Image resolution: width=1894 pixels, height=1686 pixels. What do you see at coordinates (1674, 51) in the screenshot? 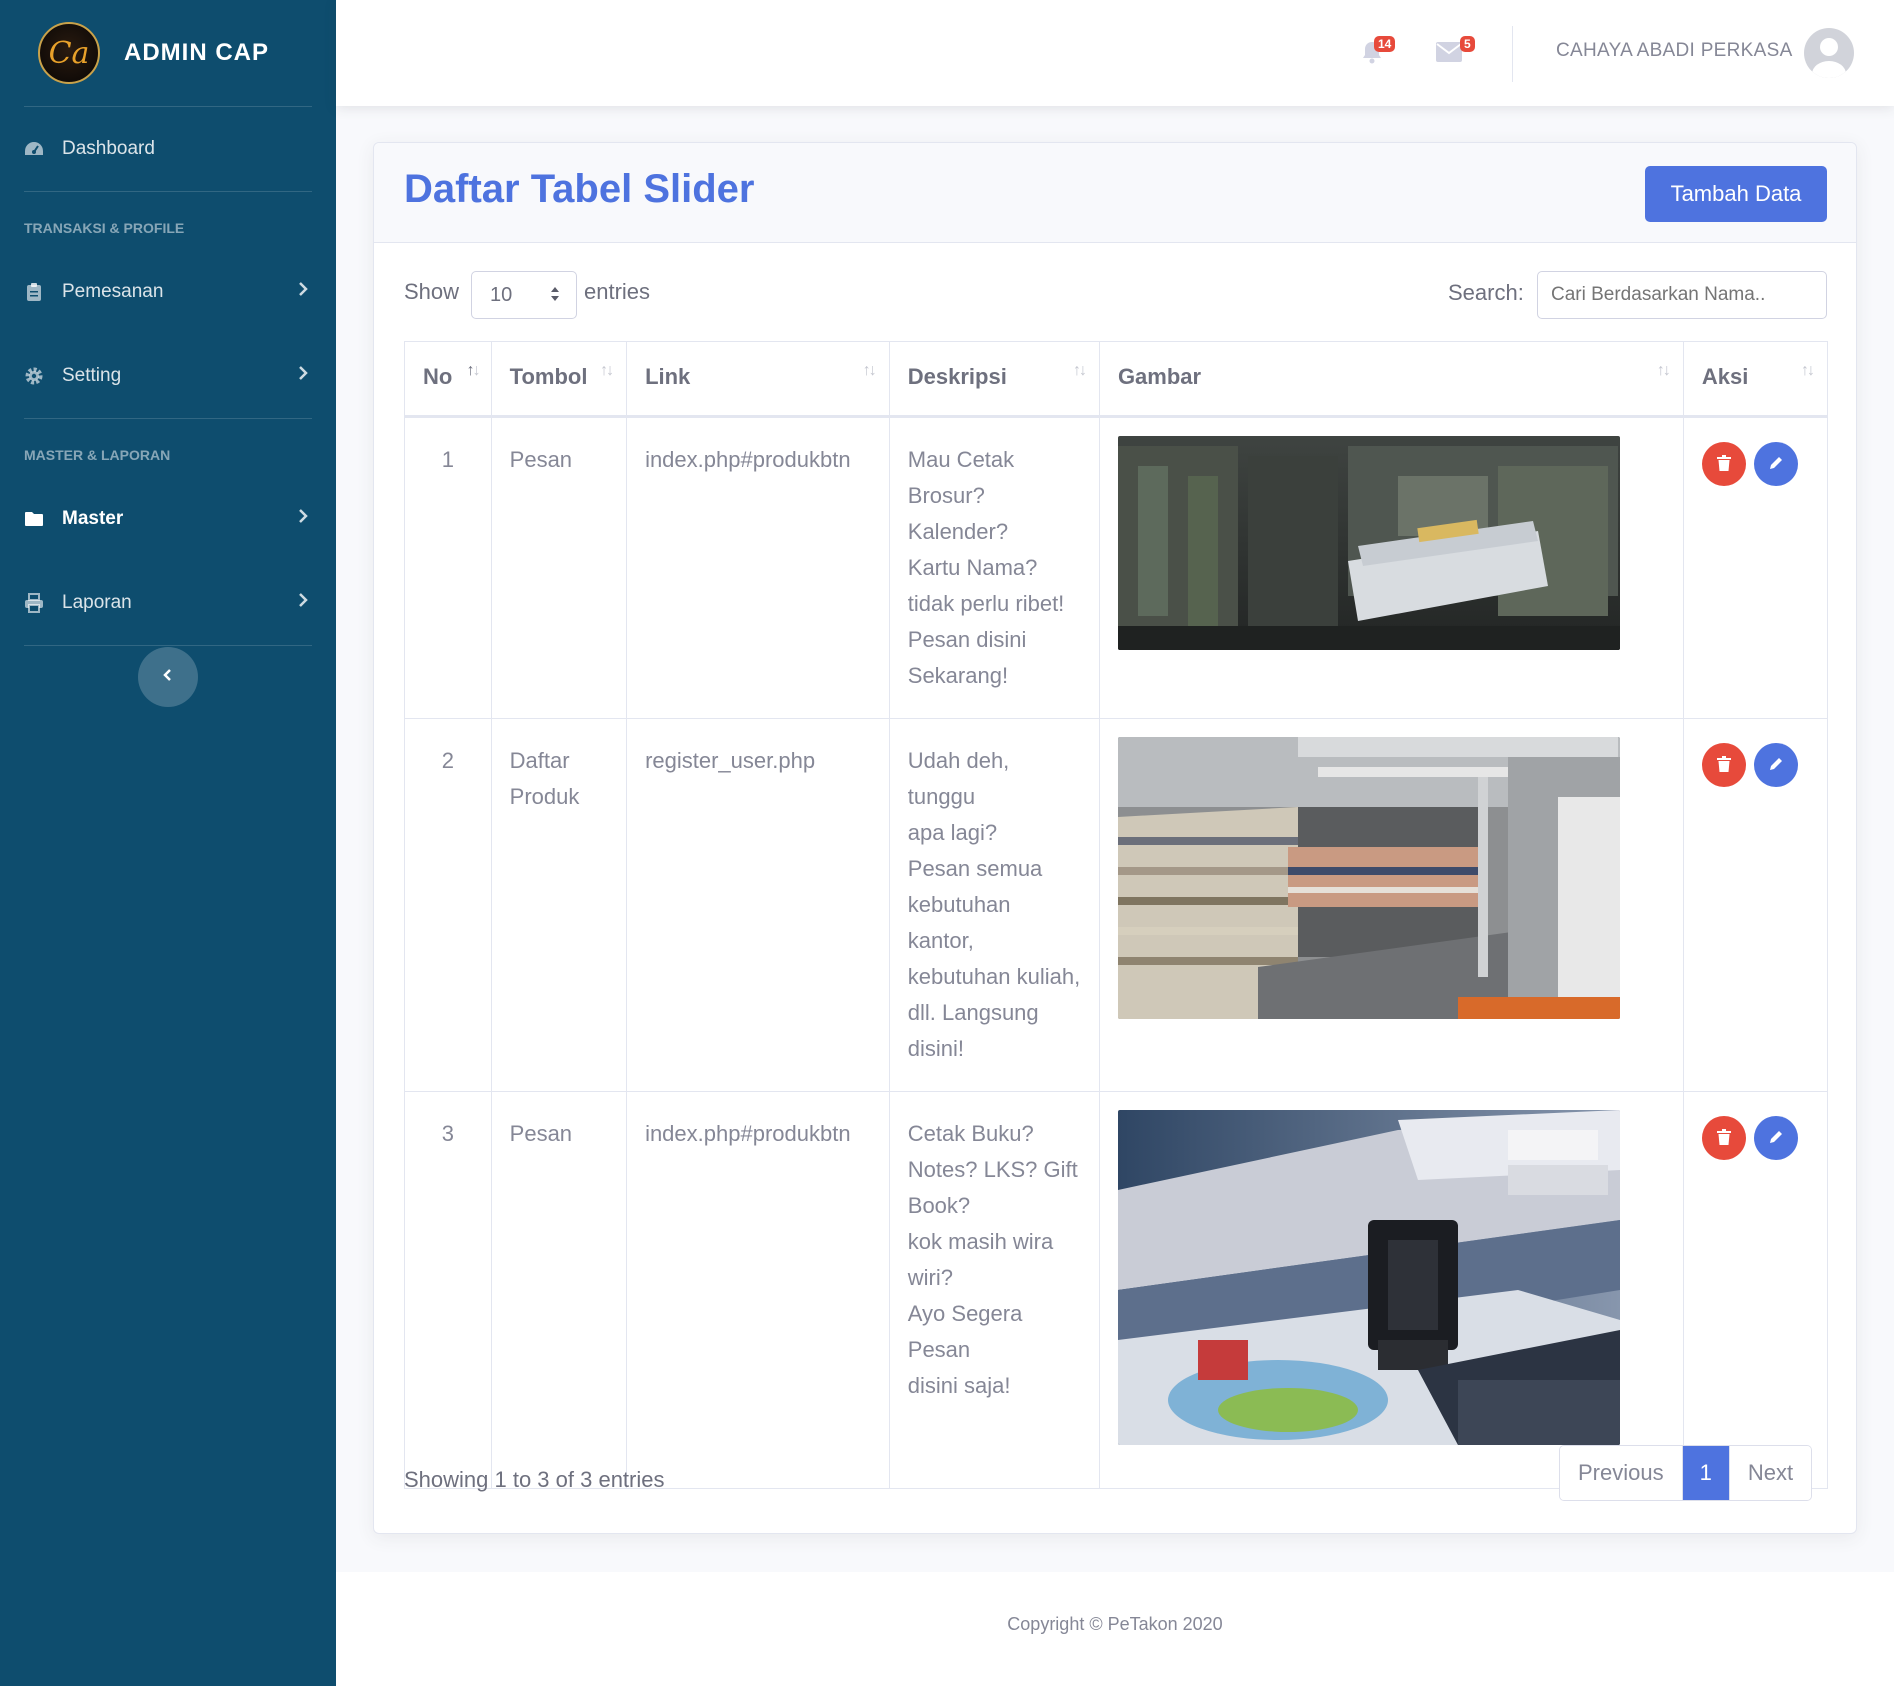
I see `user-name: CAHAYA ABADI PERKASA` at bounding box center [1674, 51].